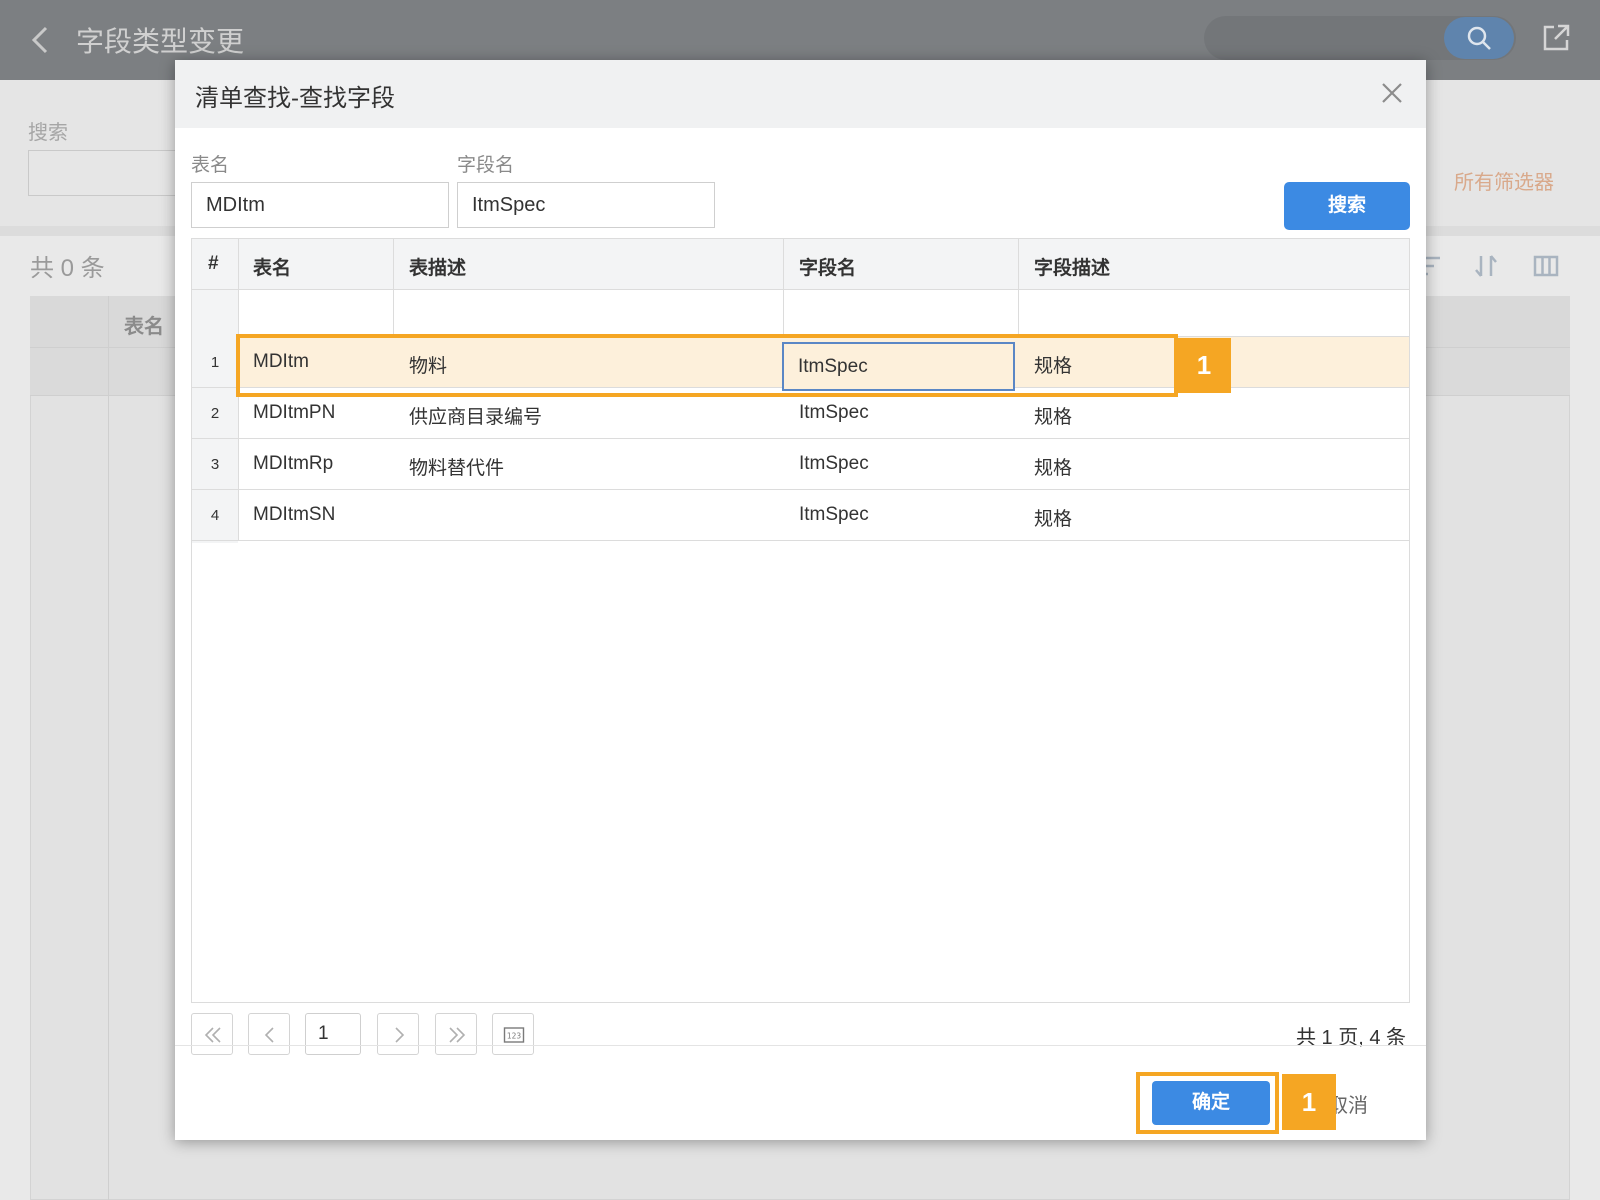 This screenshot has width=1600, height=1200. Describe the element at coordinates (457, 468) in the screenshot. I see `cell-table-desc: 物料替代件` at that location.